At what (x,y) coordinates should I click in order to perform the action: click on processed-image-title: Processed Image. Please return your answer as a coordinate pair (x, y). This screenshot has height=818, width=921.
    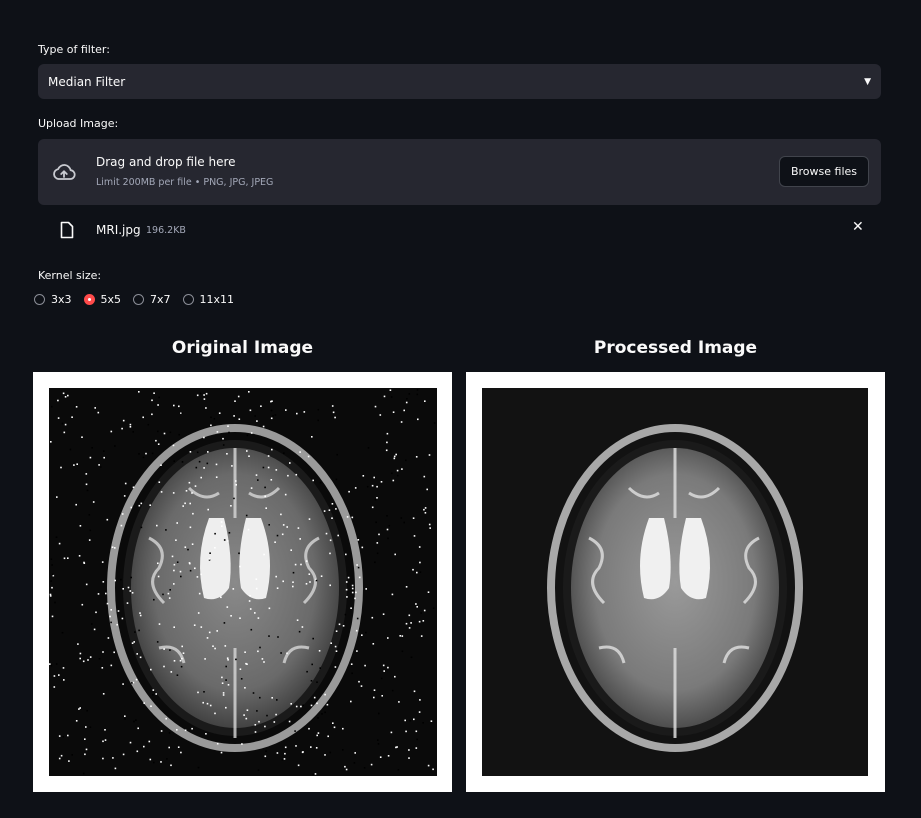
    Looking at the image, I should click on (675, 348).